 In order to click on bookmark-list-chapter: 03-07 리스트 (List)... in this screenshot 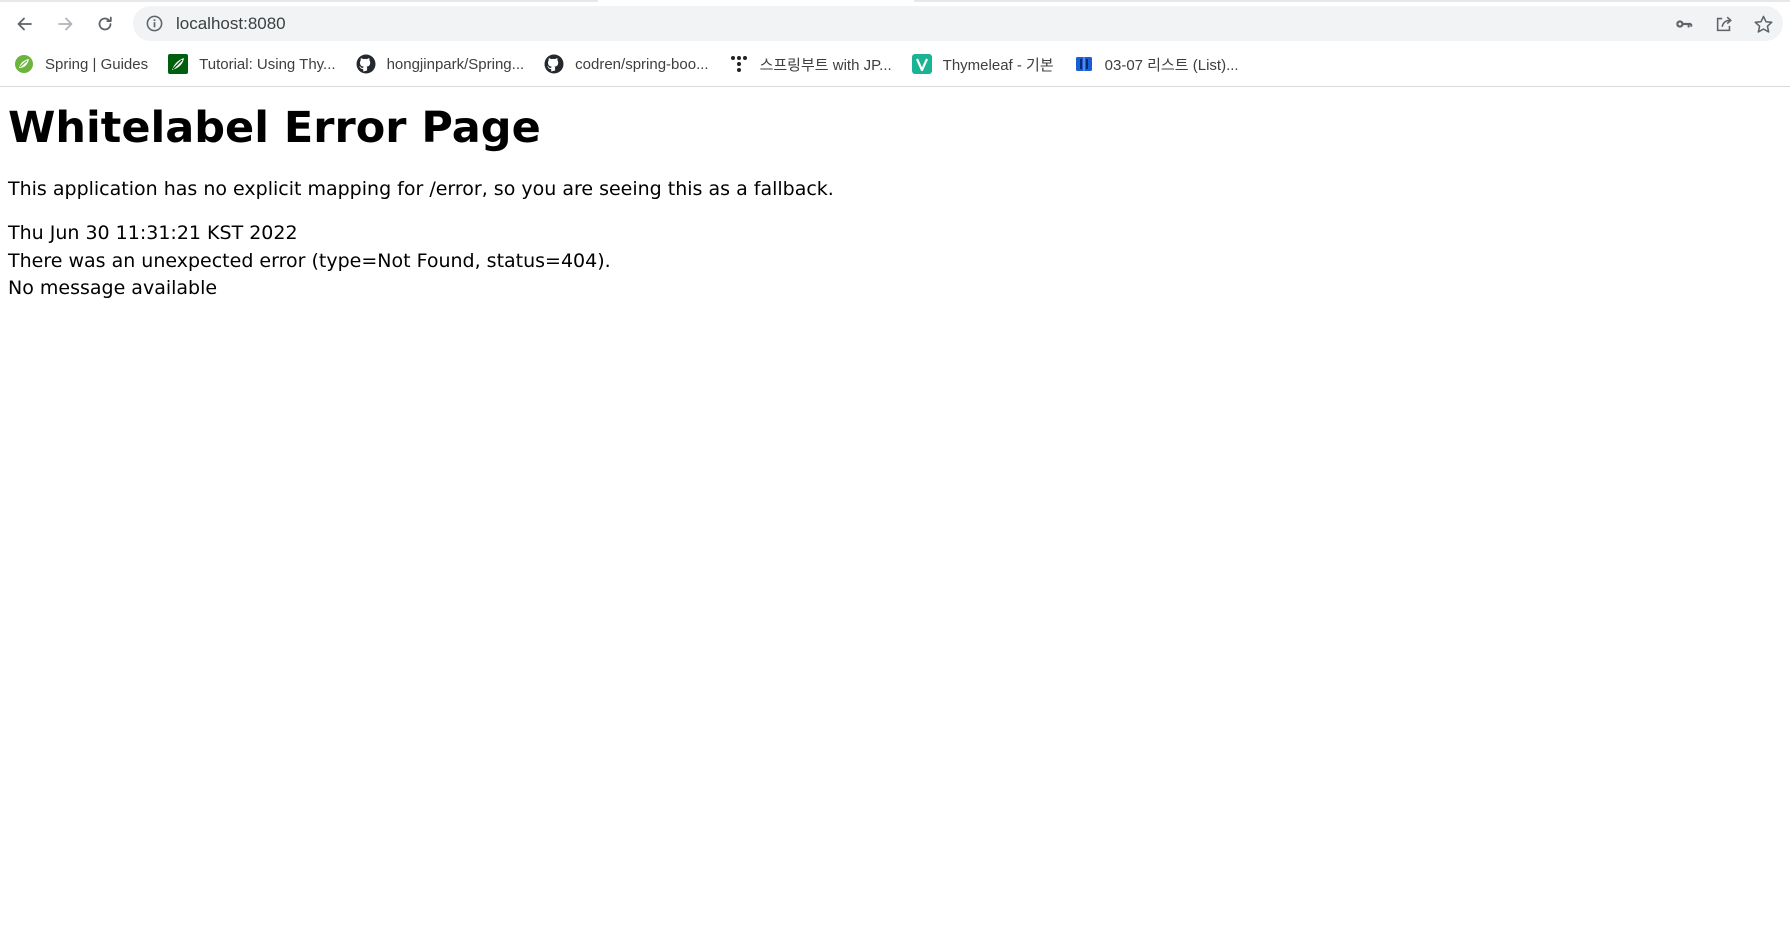, I will do `click(1156, 64)`.